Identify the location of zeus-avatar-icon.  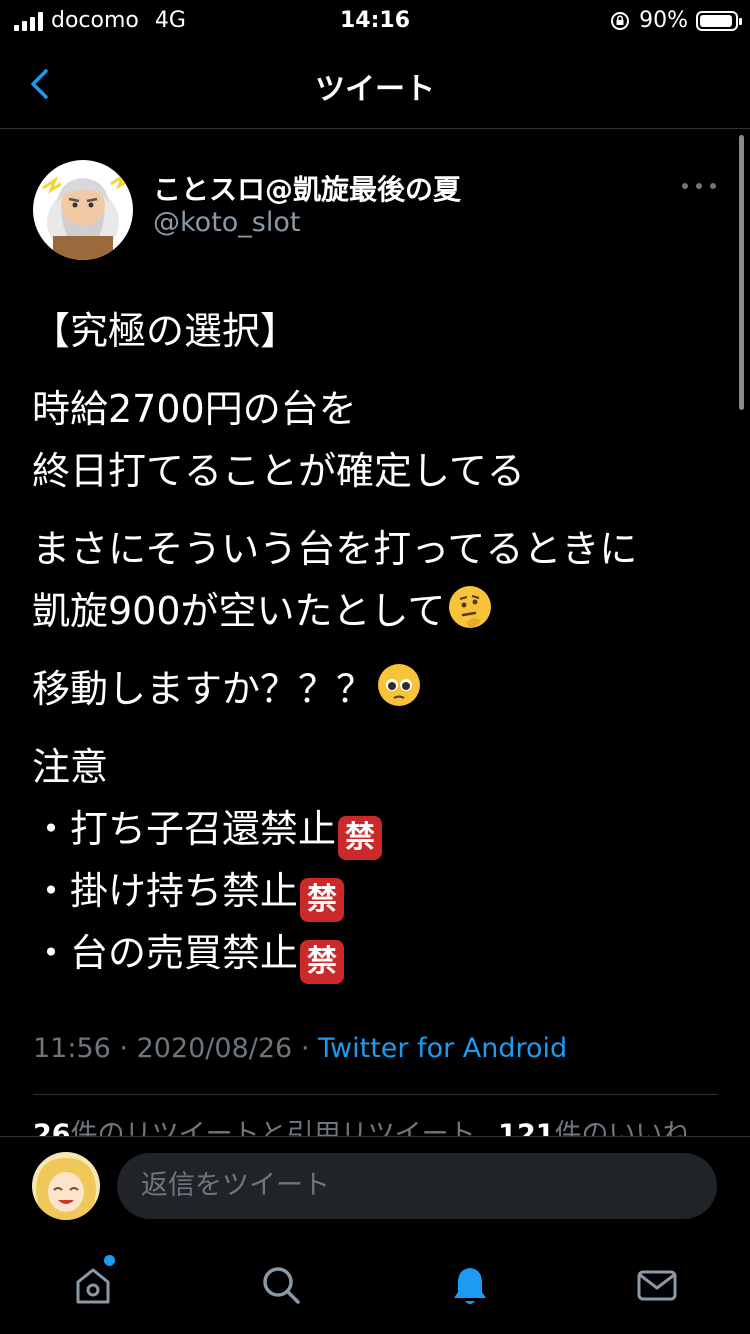
(83, 210).